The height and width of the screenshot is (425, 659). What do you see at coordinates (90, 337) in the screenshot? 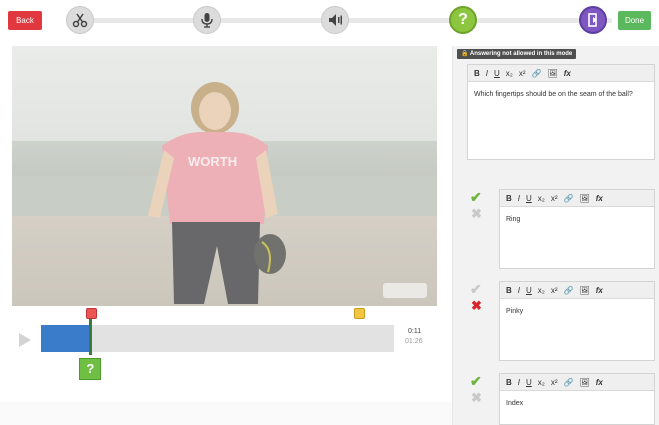
I see `playhead` at bounding box center [90, 337].